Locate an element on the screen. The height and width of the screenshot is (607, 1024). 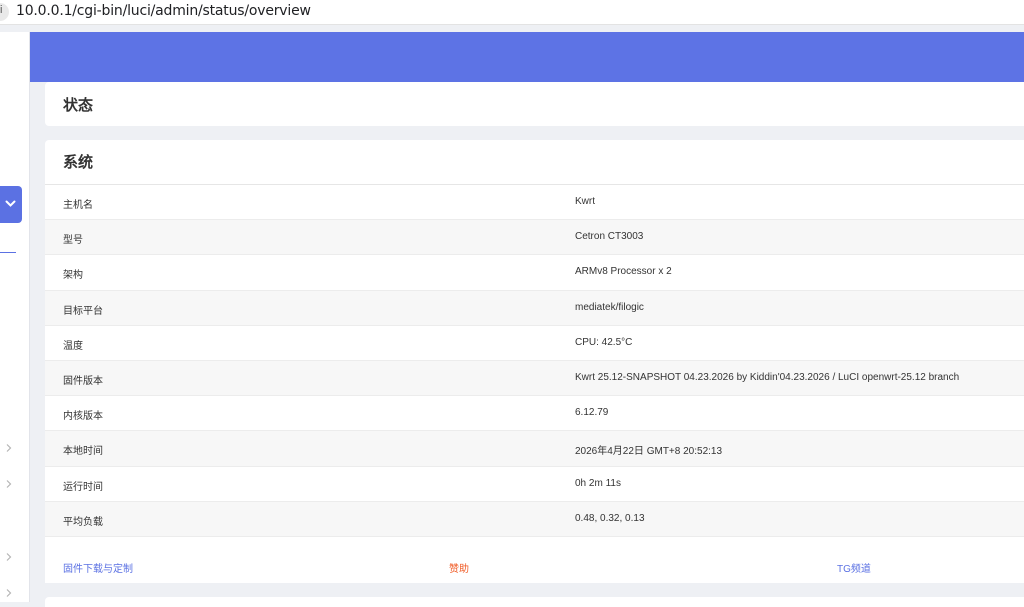
table-row: 型号 Cetron CT3003 is located at coordinates (534, 238).